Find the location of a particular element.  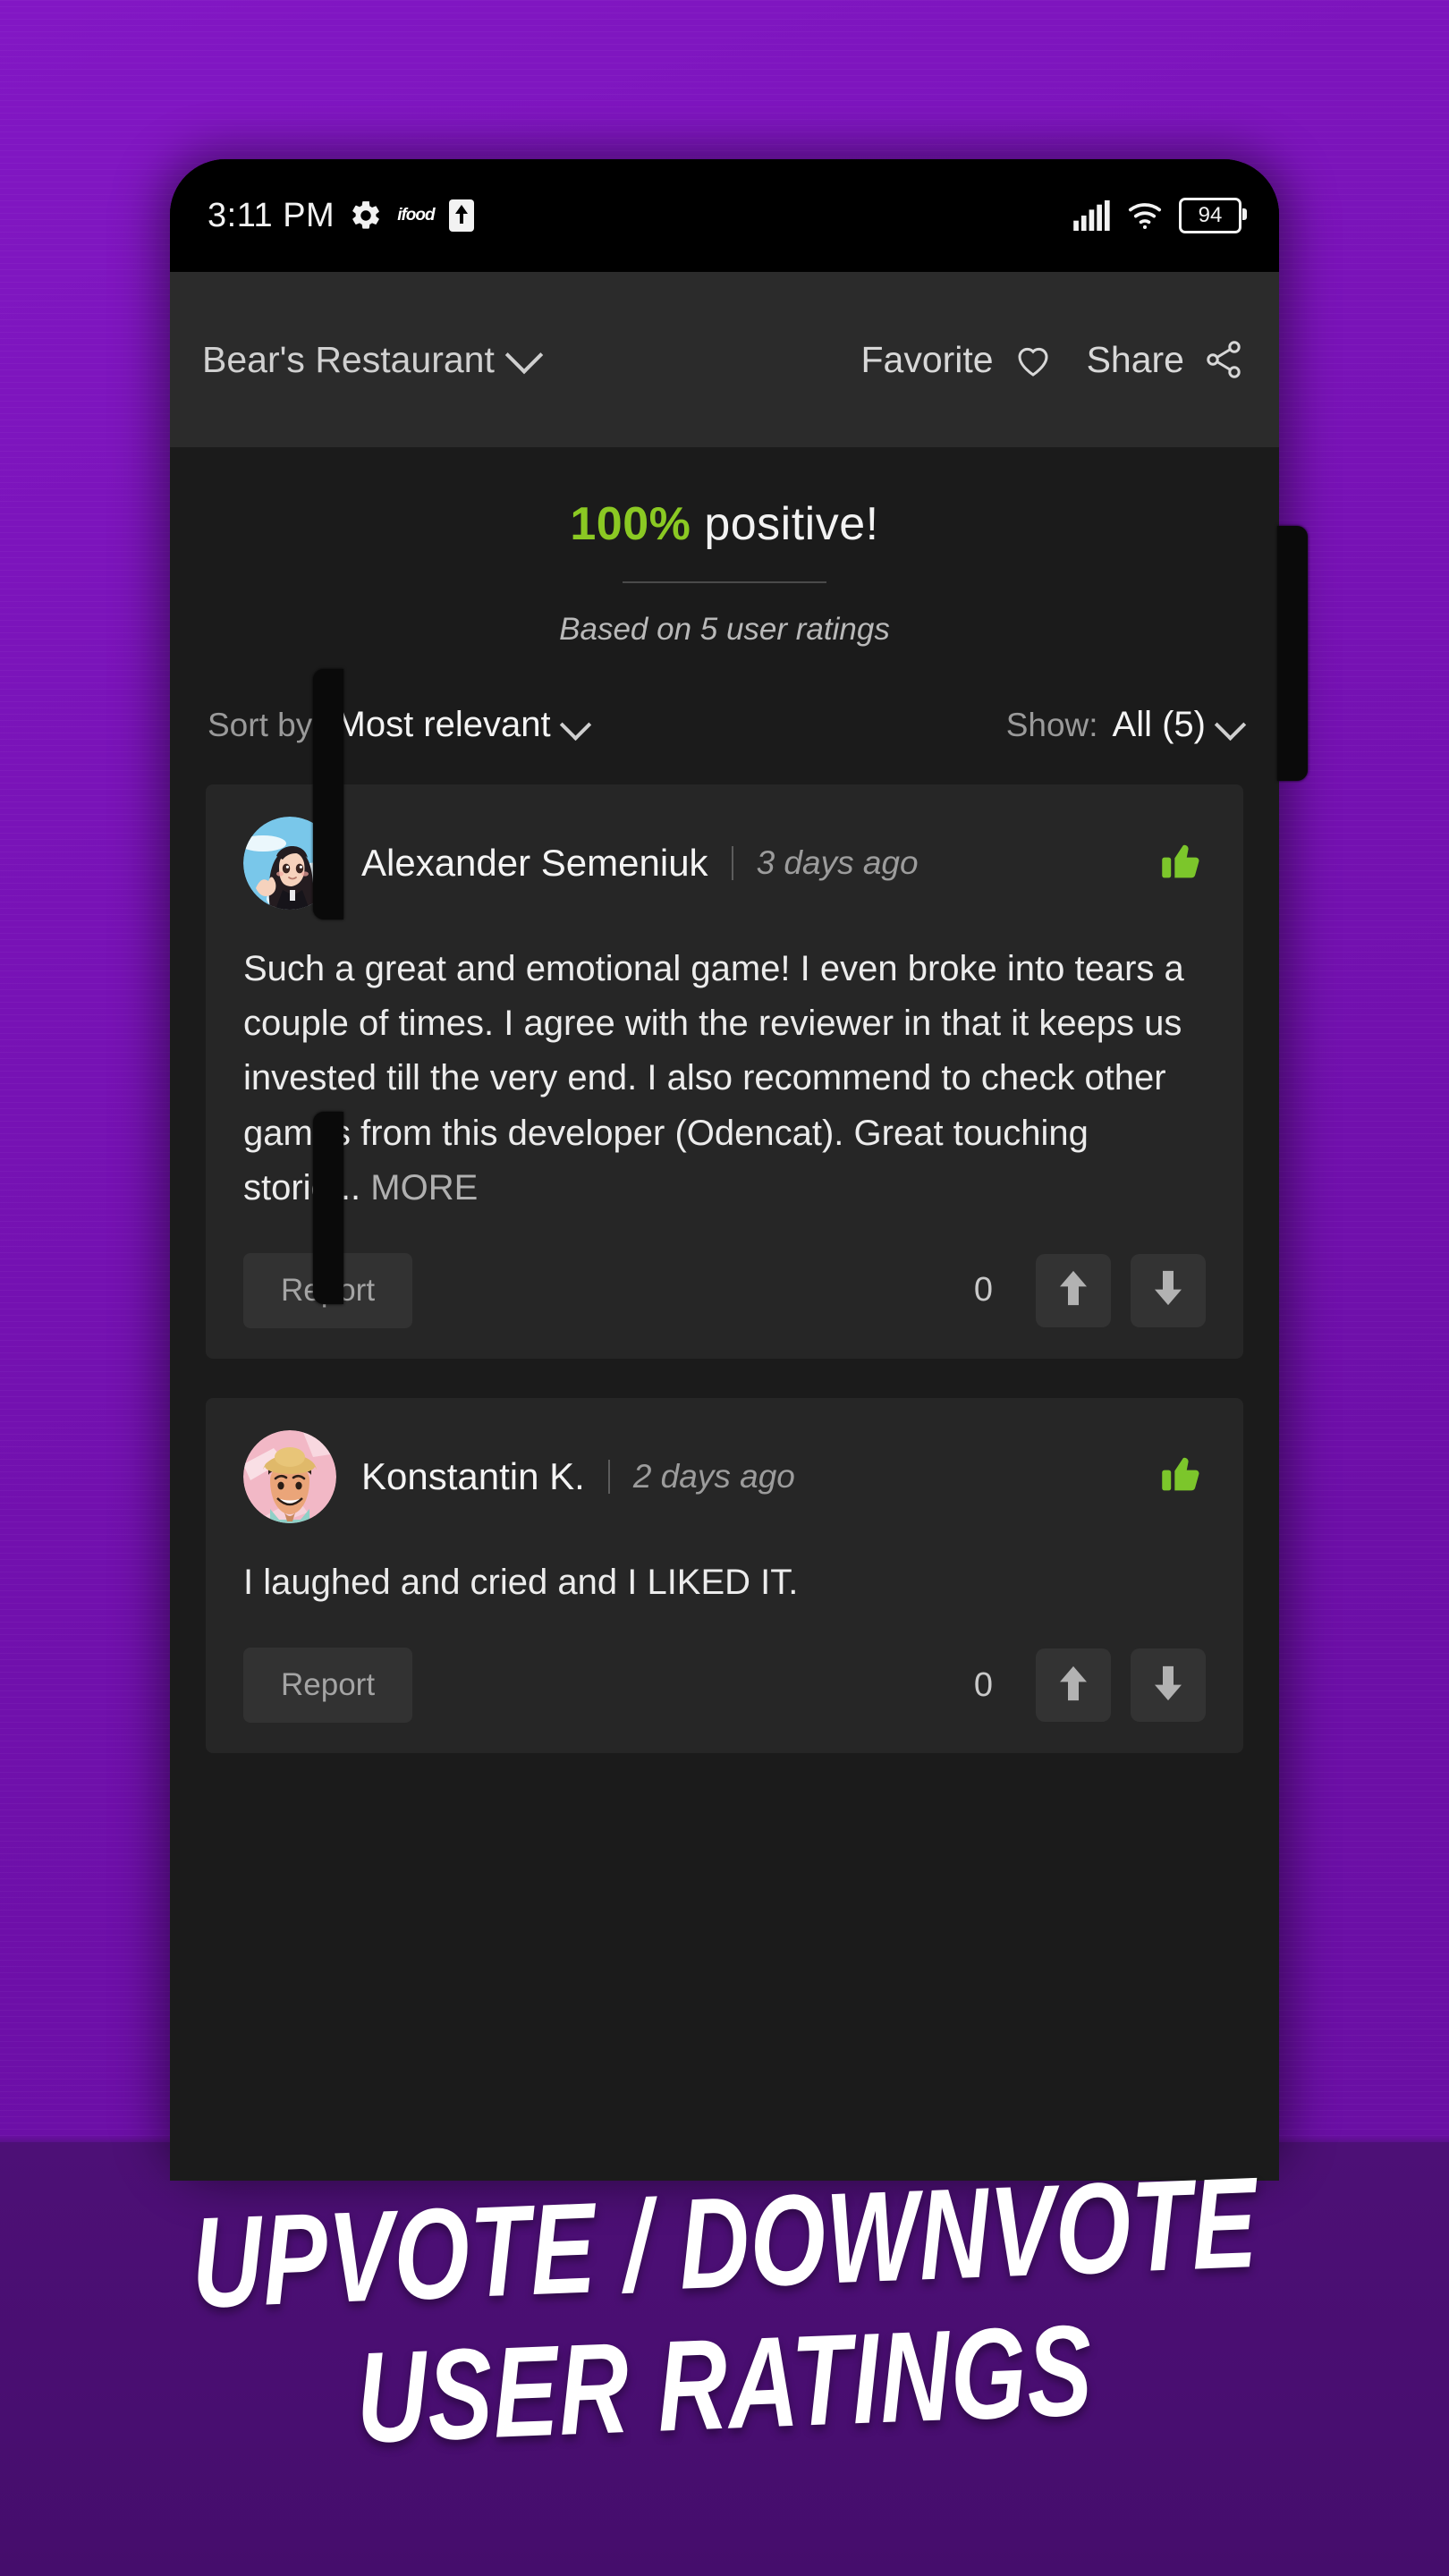

heart-outline-icon is located at coordinates (1033, 359).